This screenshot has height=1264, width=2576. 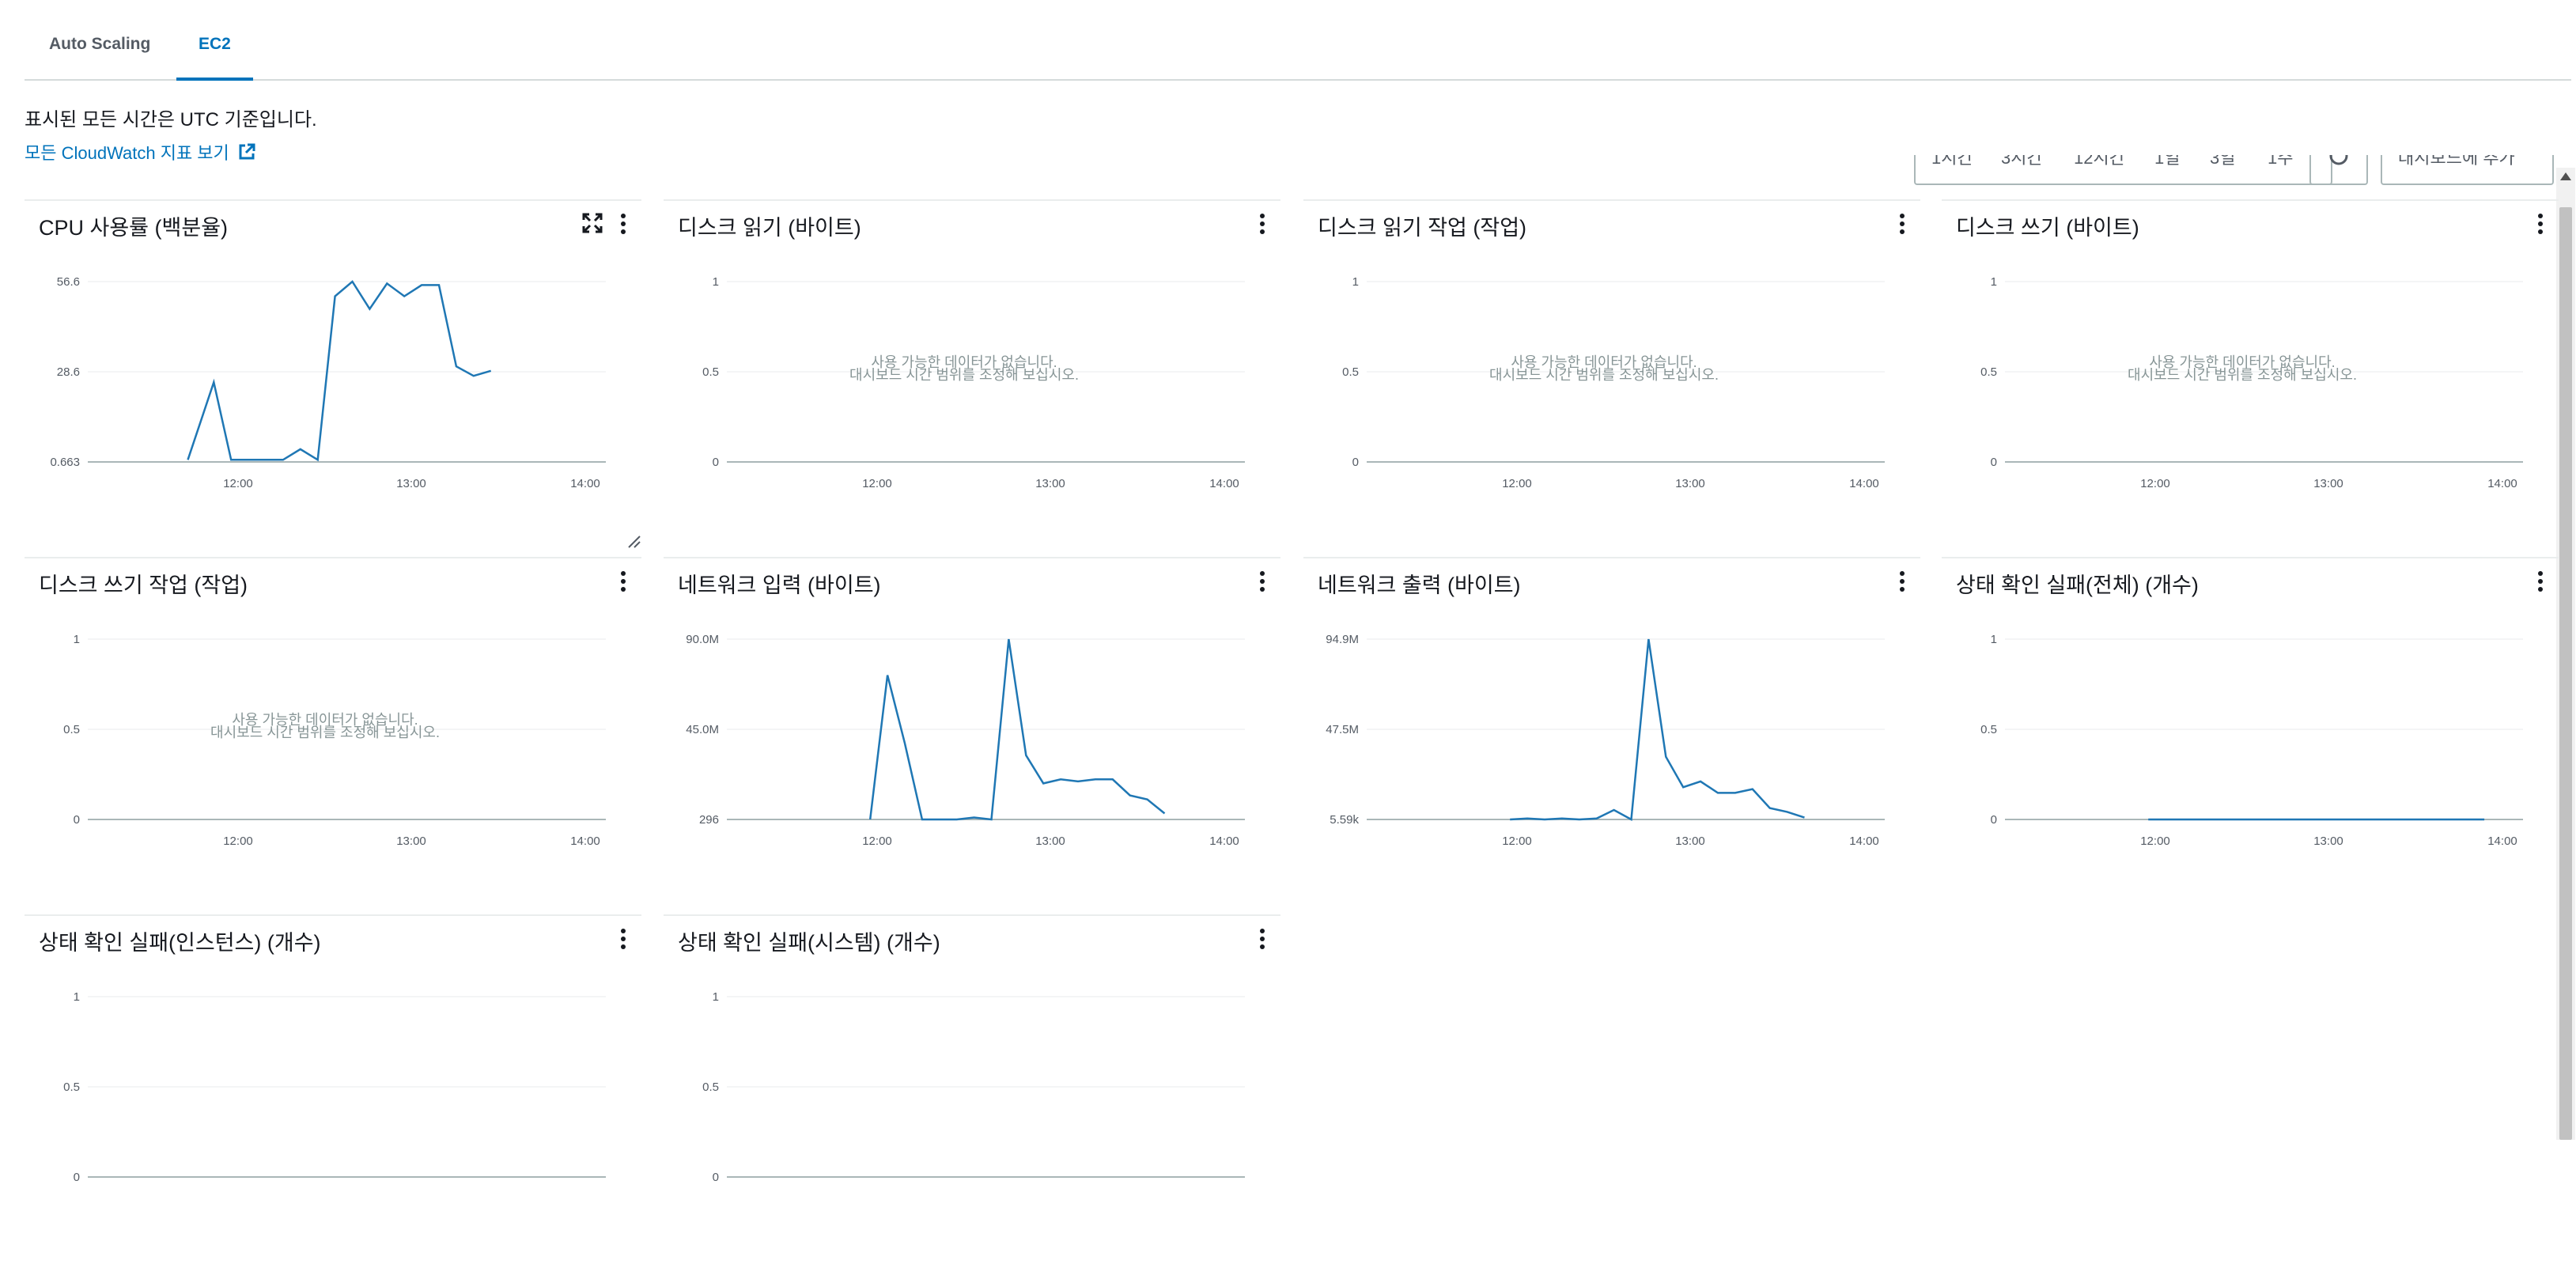 What do you see at coordinates (966, 740) in the screenshot?
I see `metric-chart: 90.0M 45.0M 296 12:00 13:00 14:00` at bounding box center [966, 740].